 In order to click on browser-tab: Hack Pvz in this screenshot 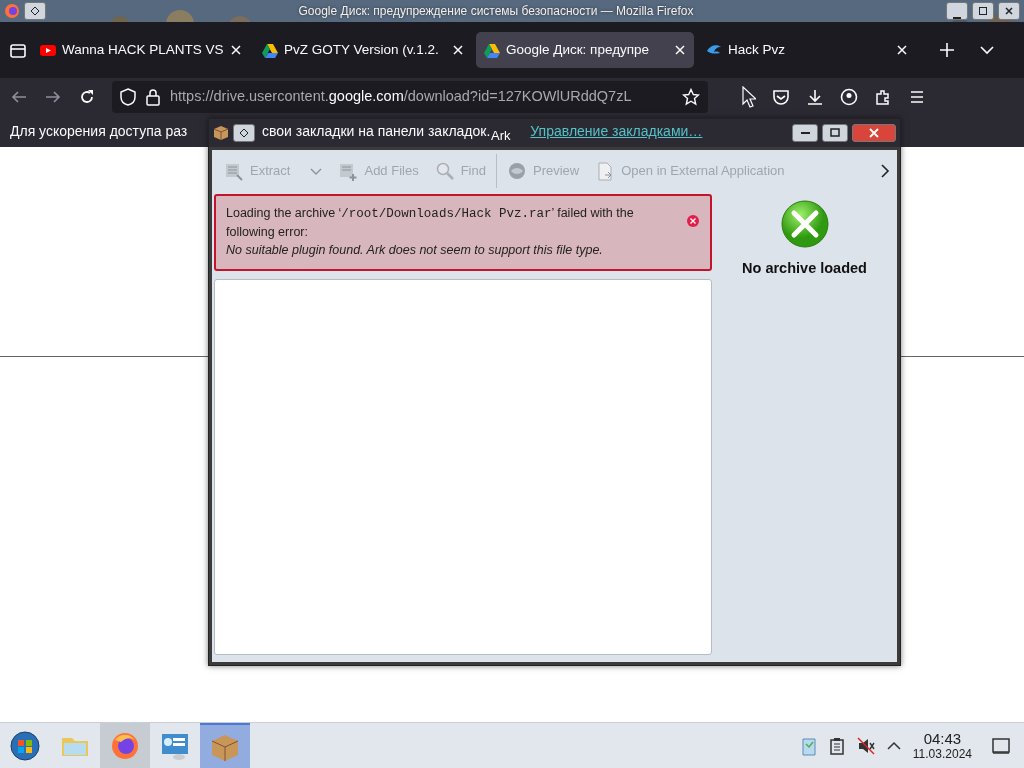, I will do `click(807, 50)`.